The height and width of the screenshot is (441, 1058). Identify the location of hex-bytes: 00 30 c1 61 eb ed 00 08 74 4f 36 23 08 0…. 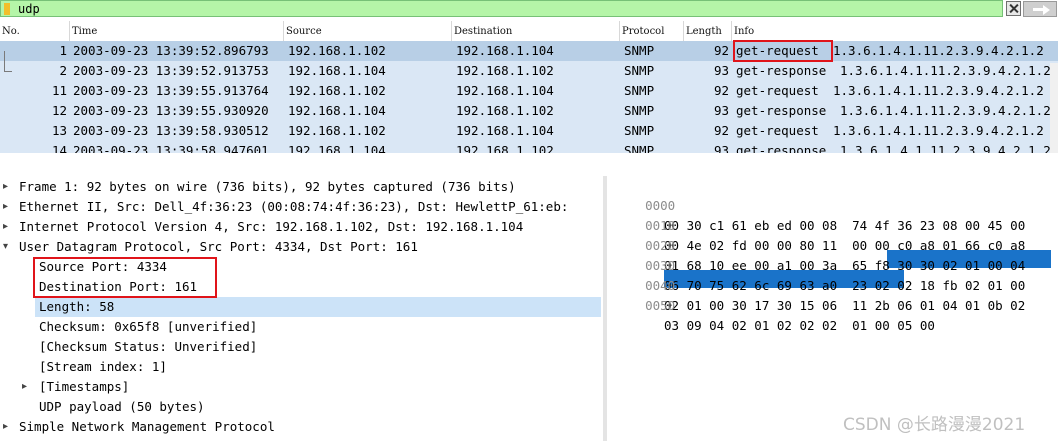
(845, 225).